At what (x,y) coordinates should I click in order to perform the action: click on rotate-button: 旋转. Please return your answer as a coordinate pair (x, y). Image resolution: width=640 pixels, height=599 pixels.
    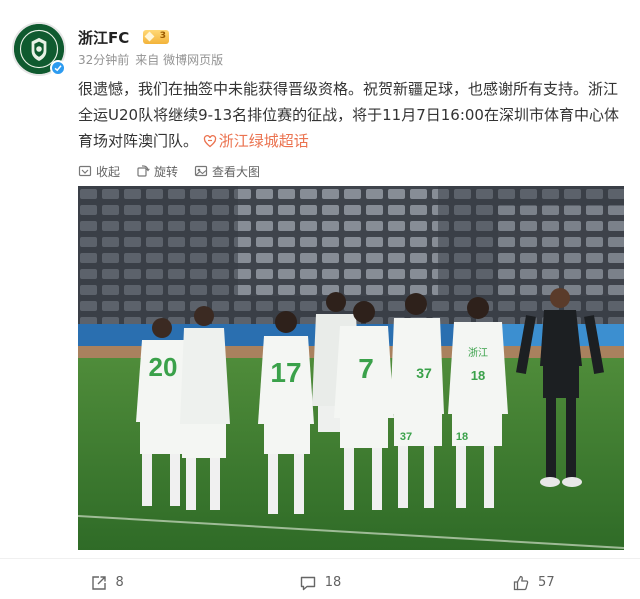
    Looking at the image, I should click on (157, 171).